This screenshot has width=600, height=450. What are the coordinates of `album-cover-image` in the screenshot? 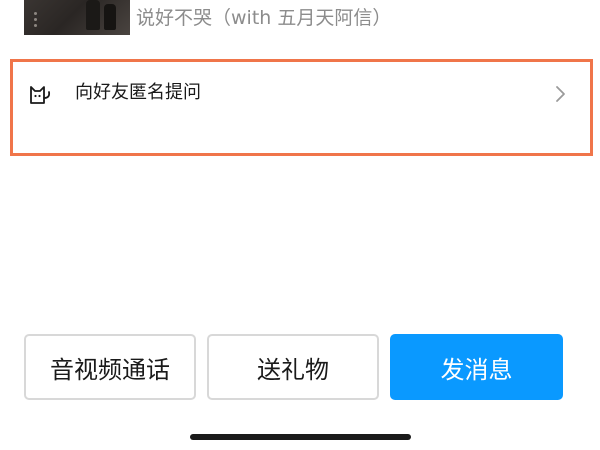 It's located at (77, 17).